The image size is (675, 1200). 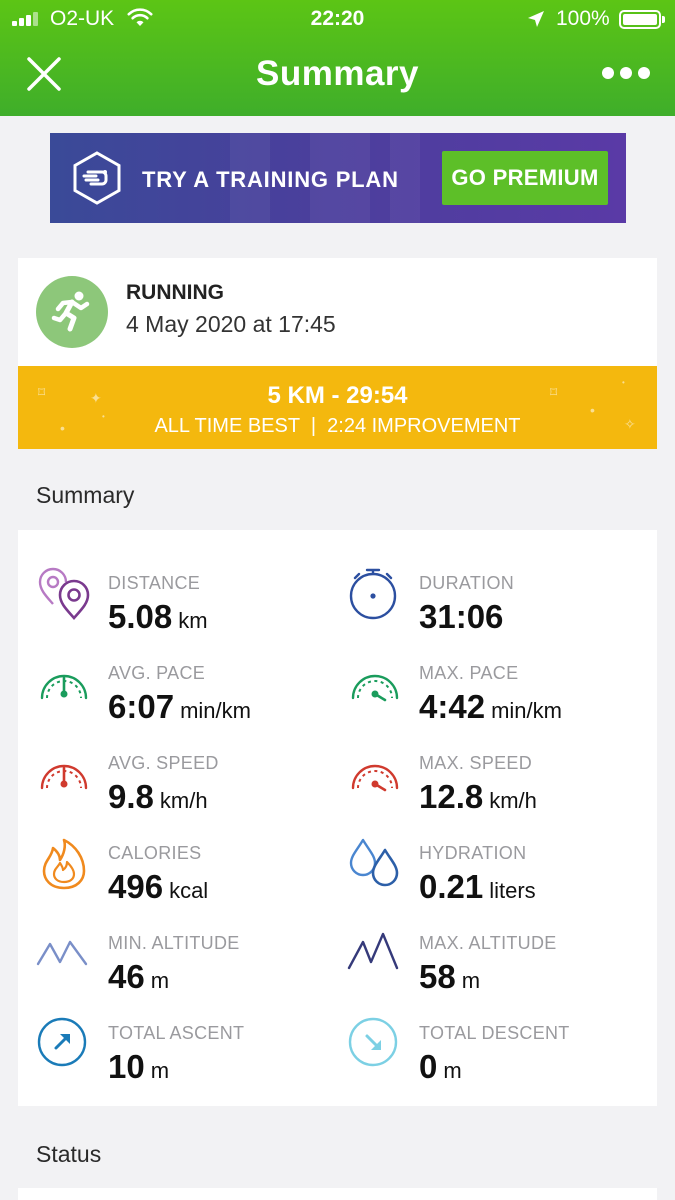 What do you see at coordinates (452, 706) in the screenshot?
I see `stat-value: 4:42` at bounding box center [452, 706].